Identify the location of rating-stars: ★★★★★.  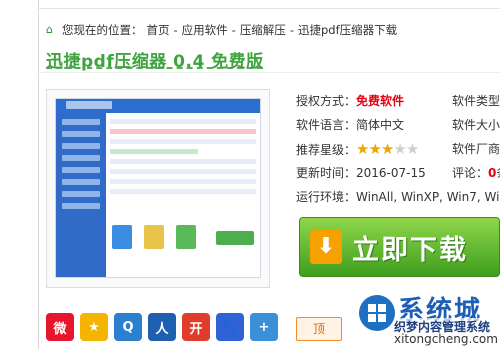
(387, 149).